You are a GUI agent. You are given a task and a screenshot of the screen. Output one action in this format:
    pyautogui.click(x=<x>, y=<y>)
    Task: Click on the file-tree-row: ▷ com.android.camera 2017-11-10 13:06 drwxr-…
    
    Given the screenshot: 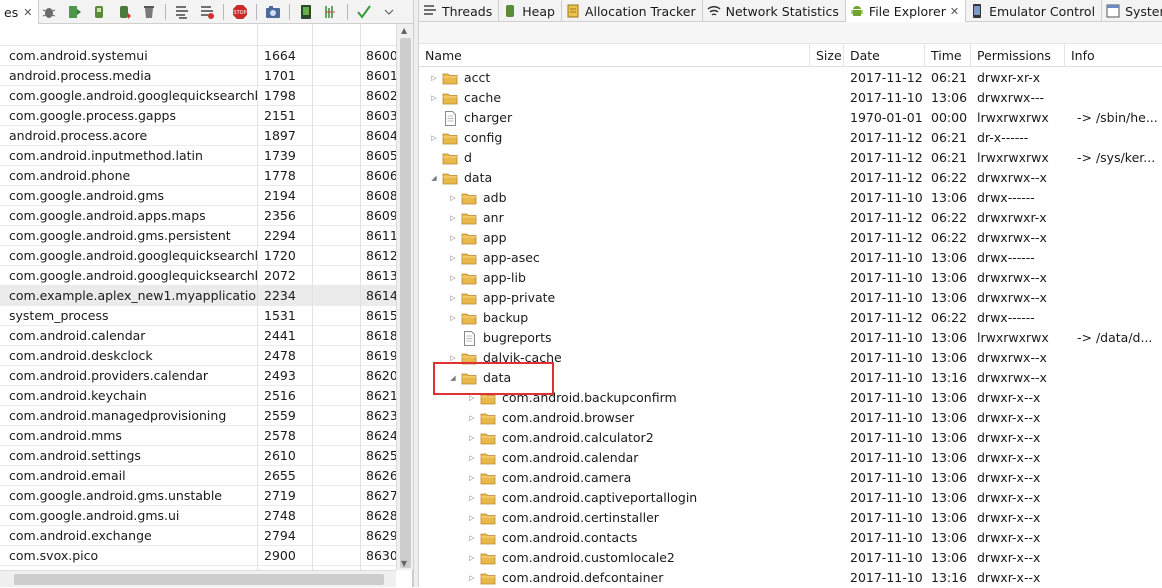 What is the action you would take?
    pyautogui.click(x=790, y=478)
    